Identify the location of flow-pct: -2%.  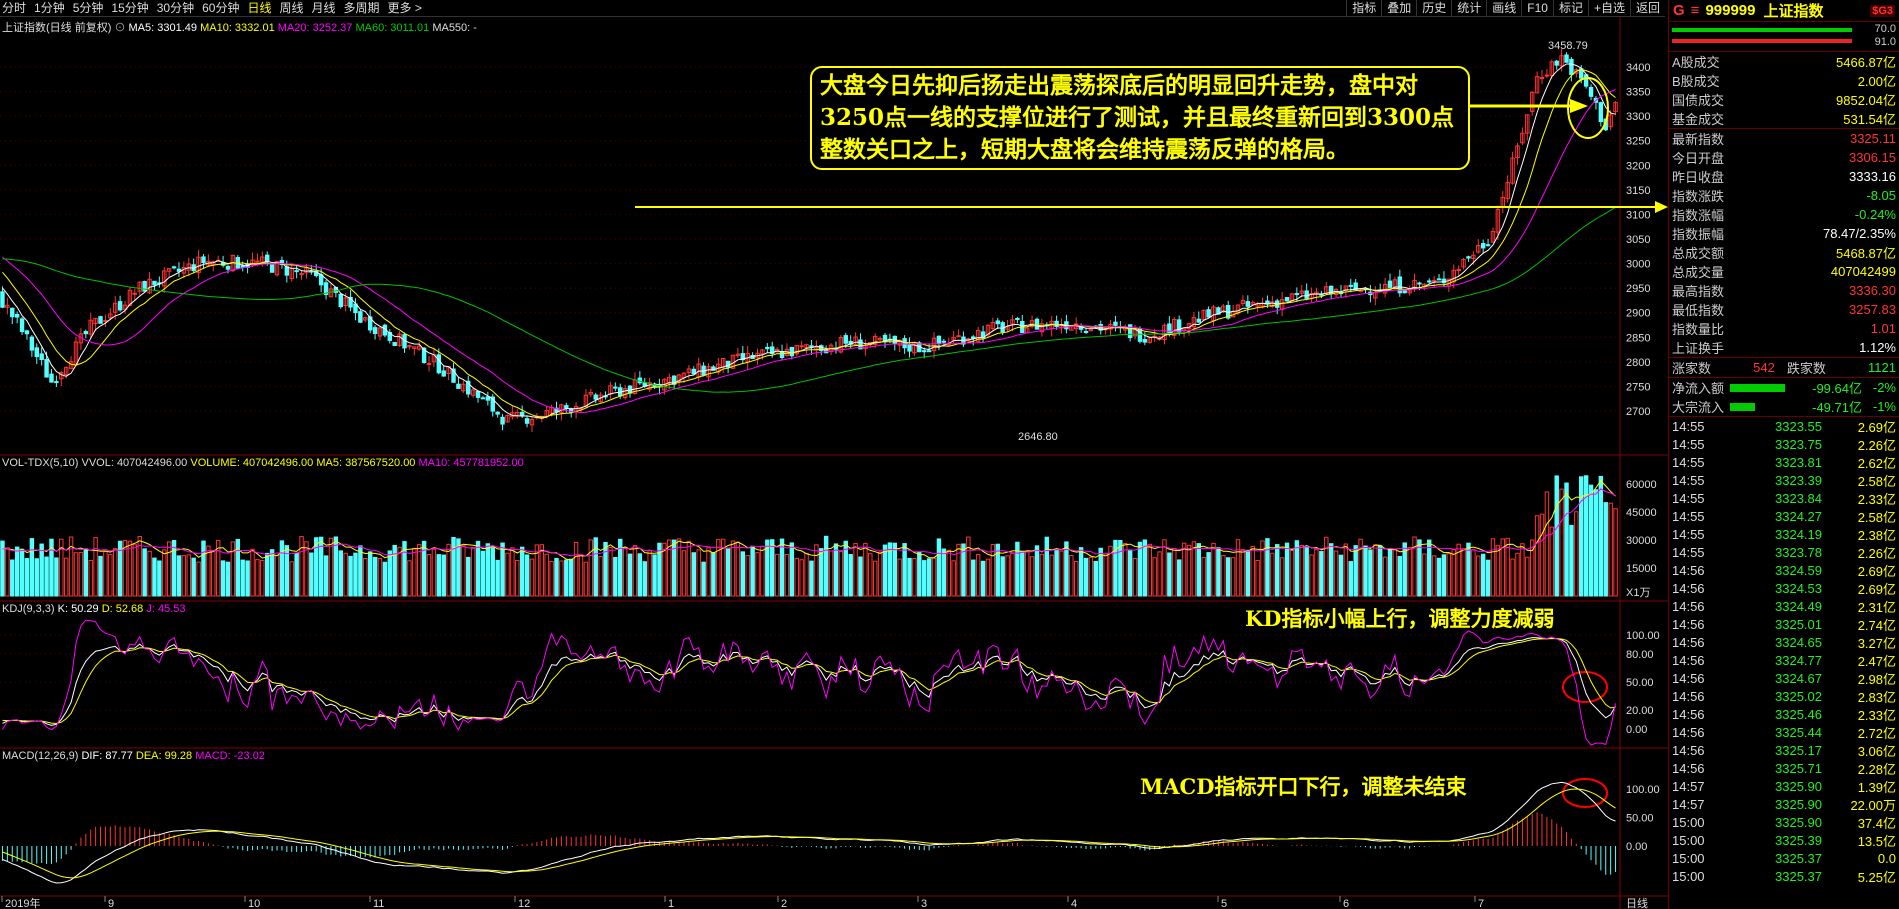
(1884, 387).